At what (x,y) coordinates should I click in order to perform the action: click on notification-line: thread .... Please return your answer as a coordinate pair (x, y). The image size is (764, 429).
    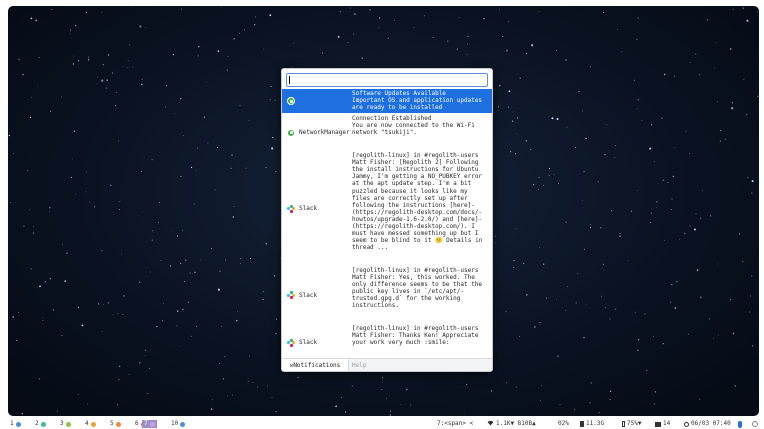
    Looking at the image, I should click on (370, 247).